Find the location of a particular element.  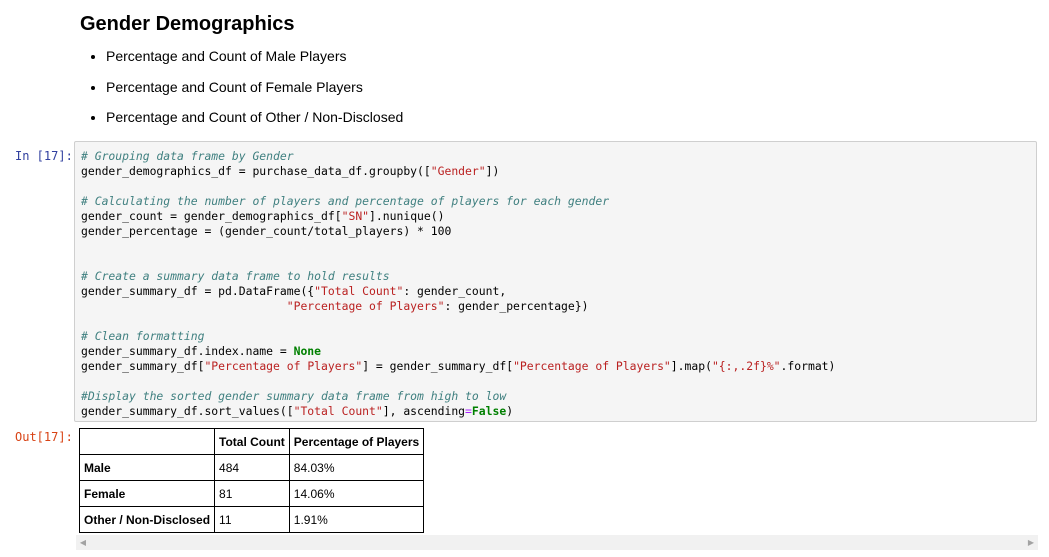

row-index: Other / Non-Disclosed is located at coordinates (147, 519).